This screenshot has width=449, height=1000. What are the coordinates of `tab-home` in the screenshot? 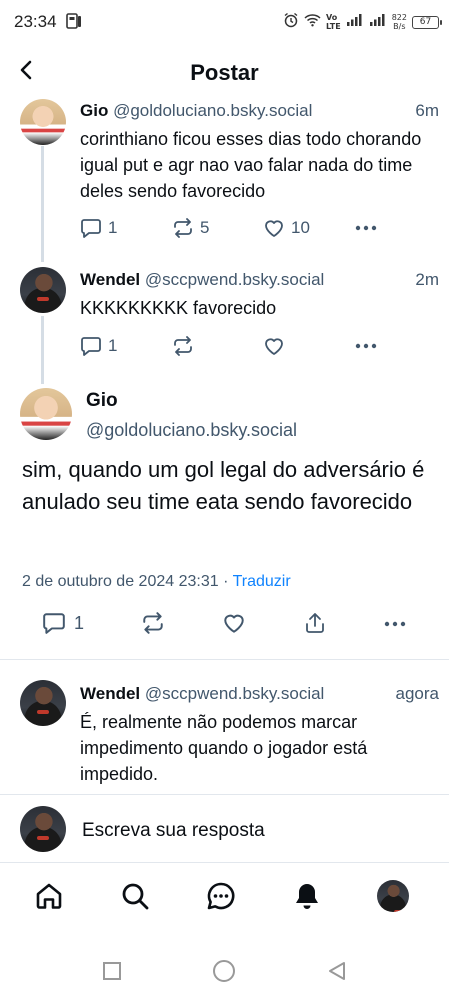 It's located at (49, 896).